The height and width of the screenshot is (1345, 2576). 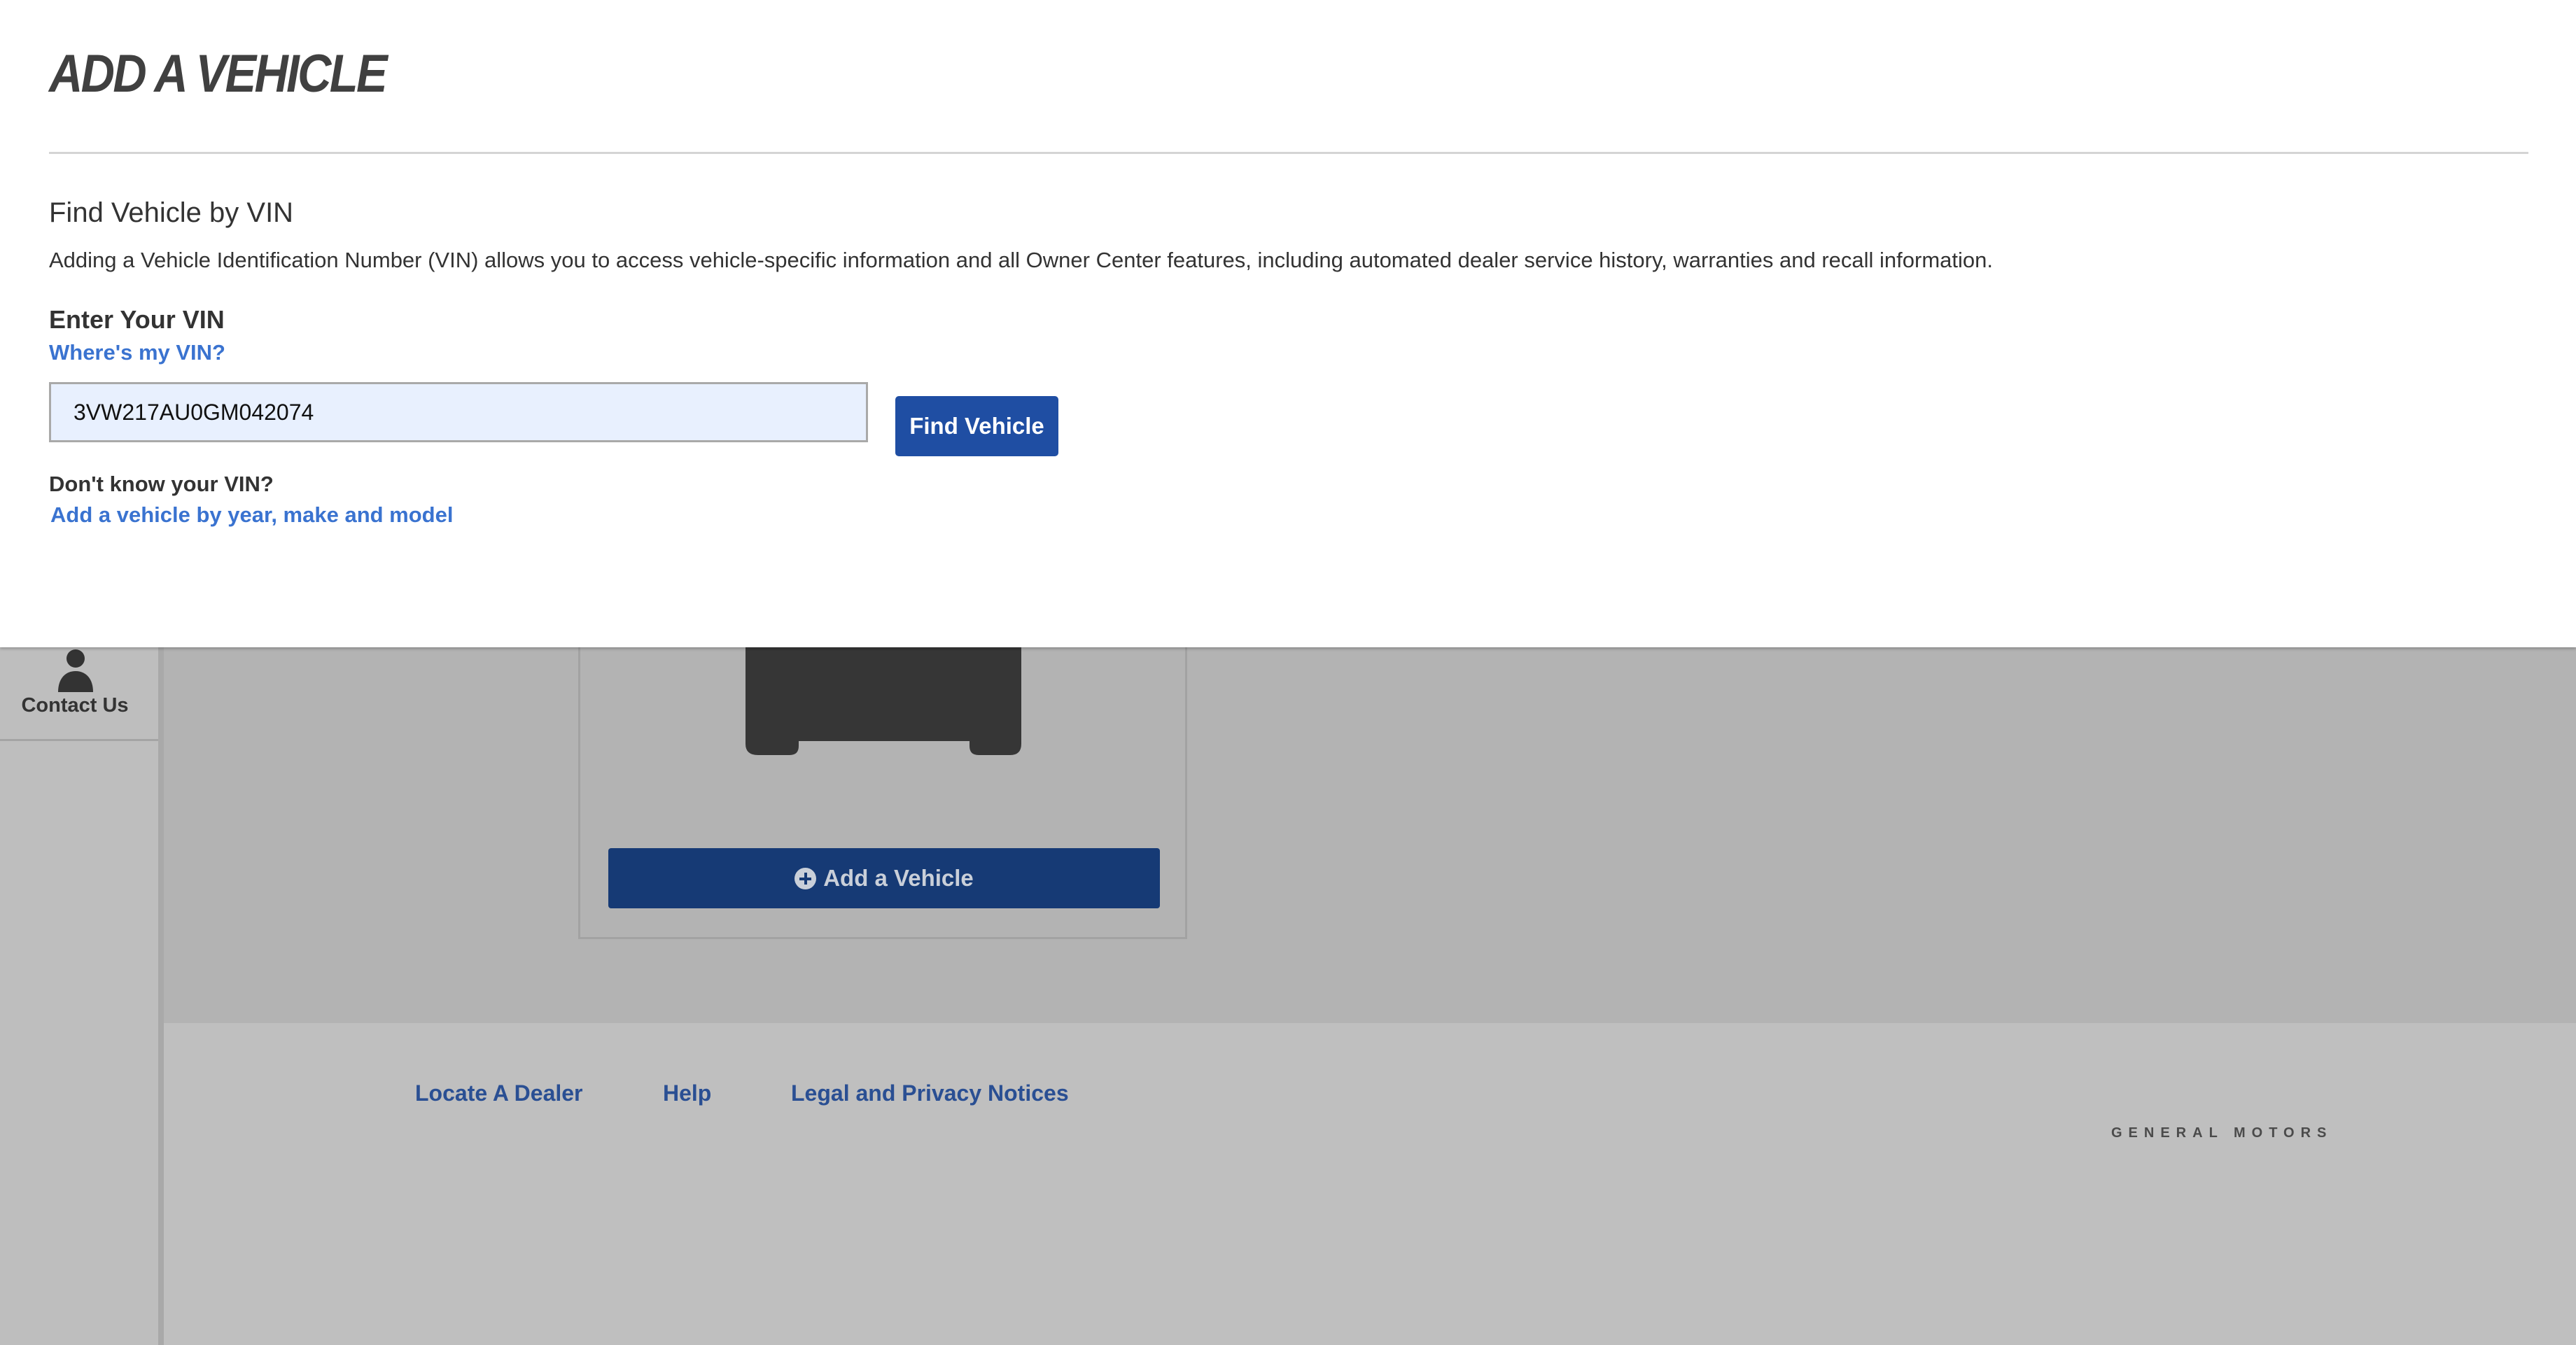 I want to click on general-motors-logo: GENERAL MOTORS, so click(x=2222, y=1133).